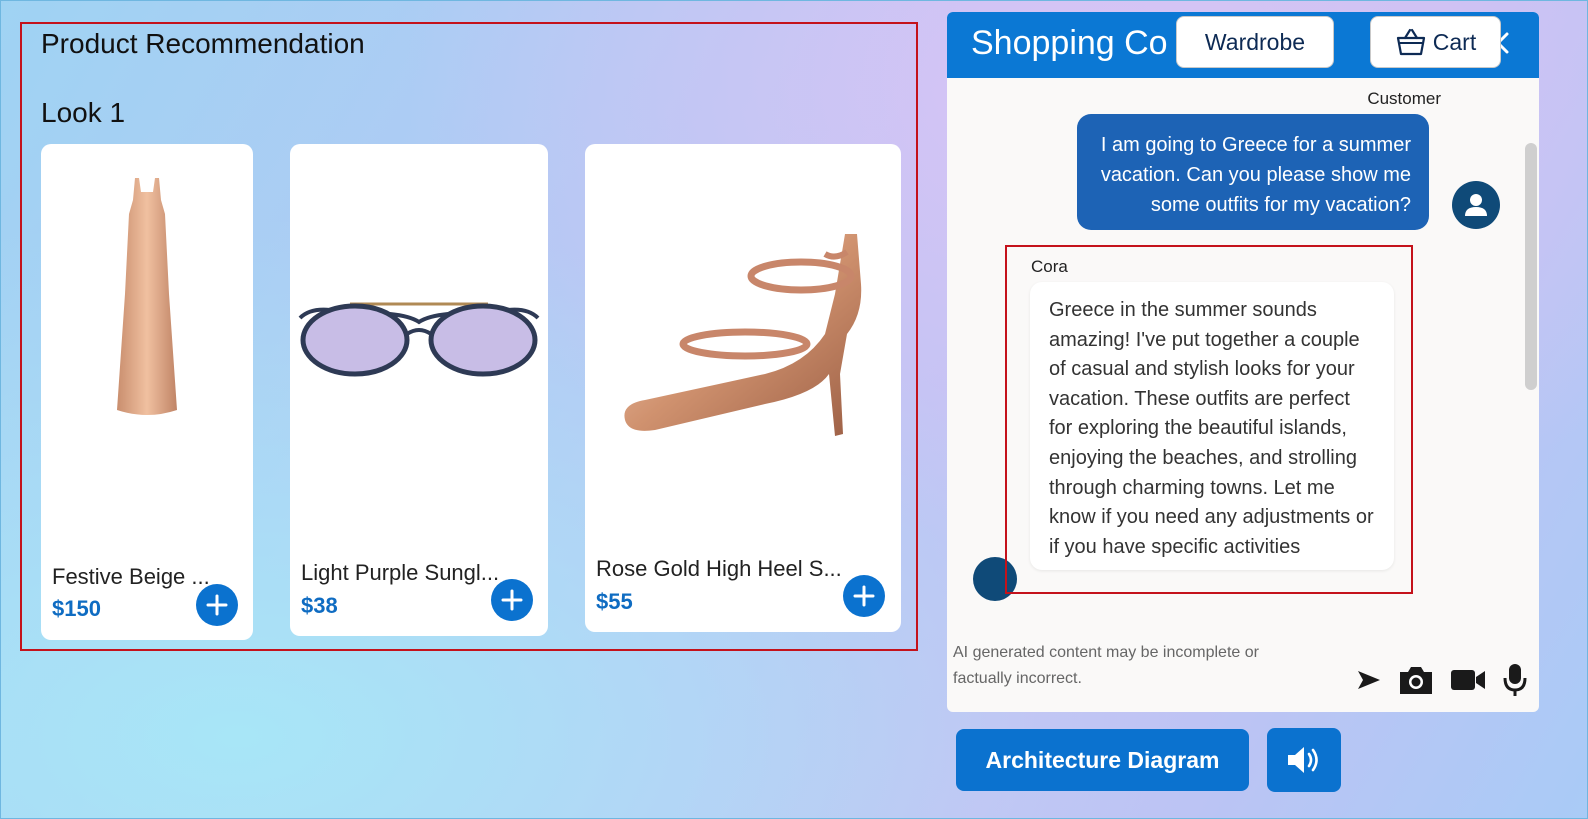  Describe the element at coordinates (147, 299) in the screenshot. I see `beige-dress-image` at that location.